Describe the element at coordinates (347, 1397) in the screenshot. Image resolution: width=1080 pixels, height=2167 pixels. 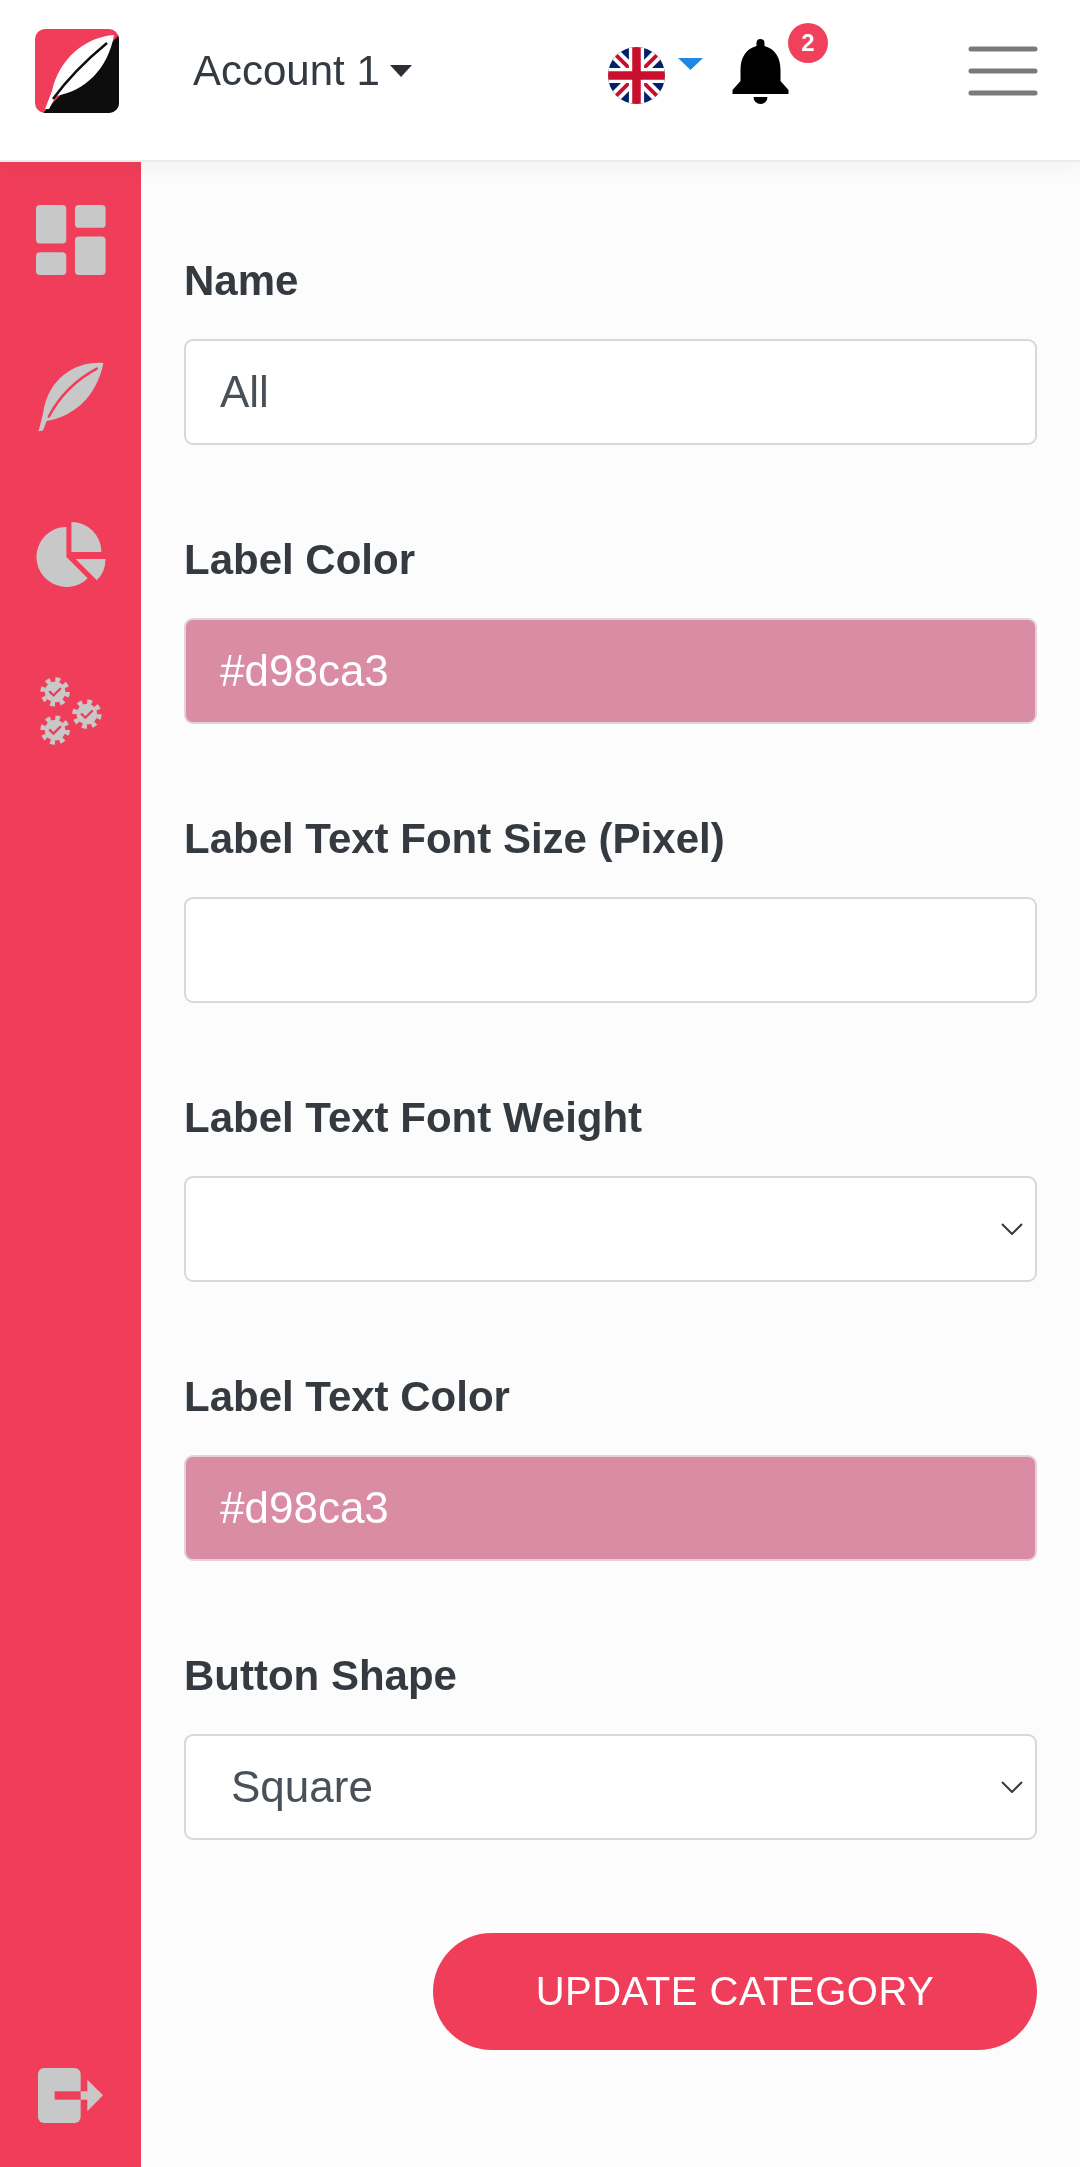
I see `field-label: Label Text Color` at that location.